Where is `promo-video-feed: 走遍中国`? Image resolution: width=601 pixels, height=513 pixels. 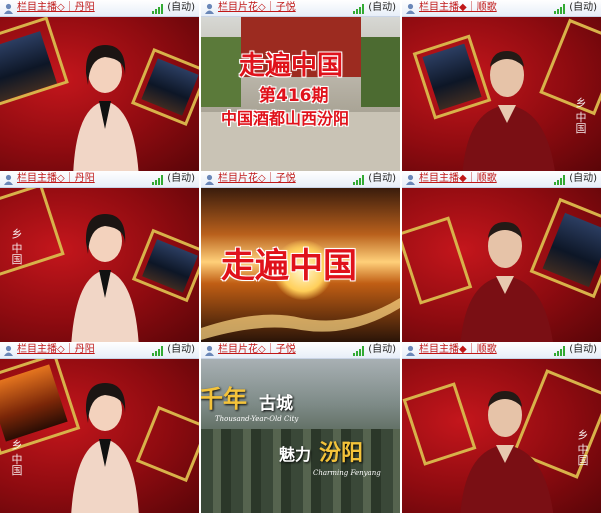 promo-video-feed: 走遍中国 is located at coordinates (300, 265).